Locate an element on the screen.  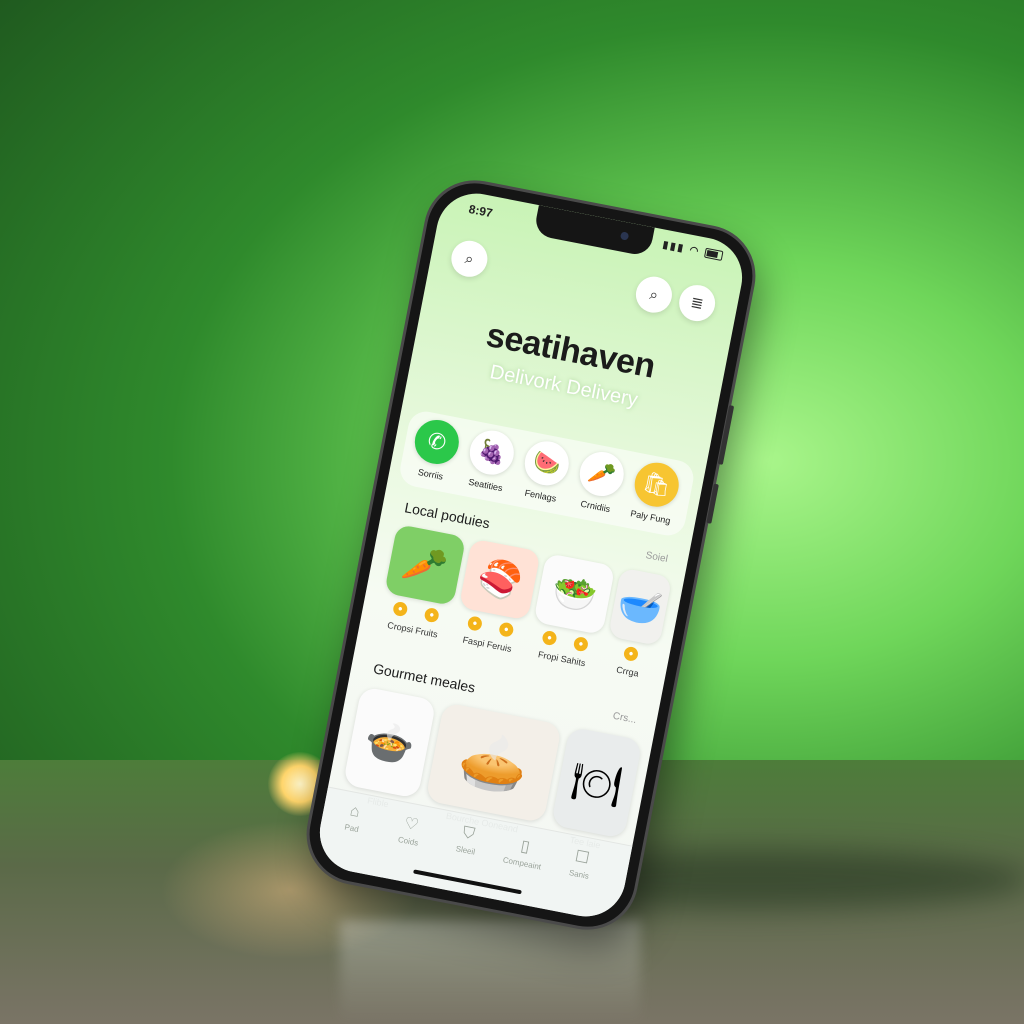
berries-icon: 🍇 is located at coordinates (492, 452).